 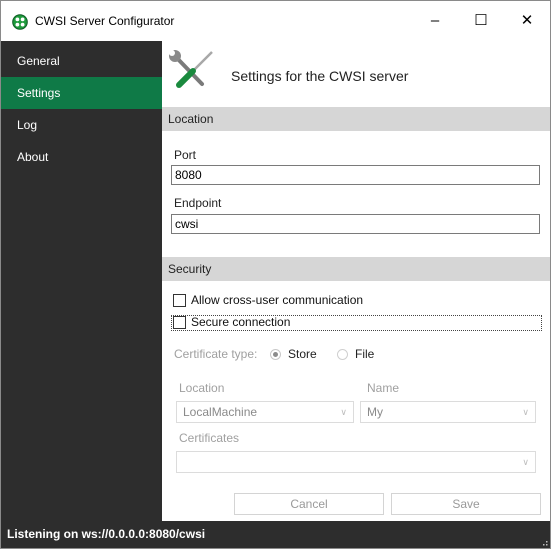 I want to click on port-input, so click(x=355, y=175).